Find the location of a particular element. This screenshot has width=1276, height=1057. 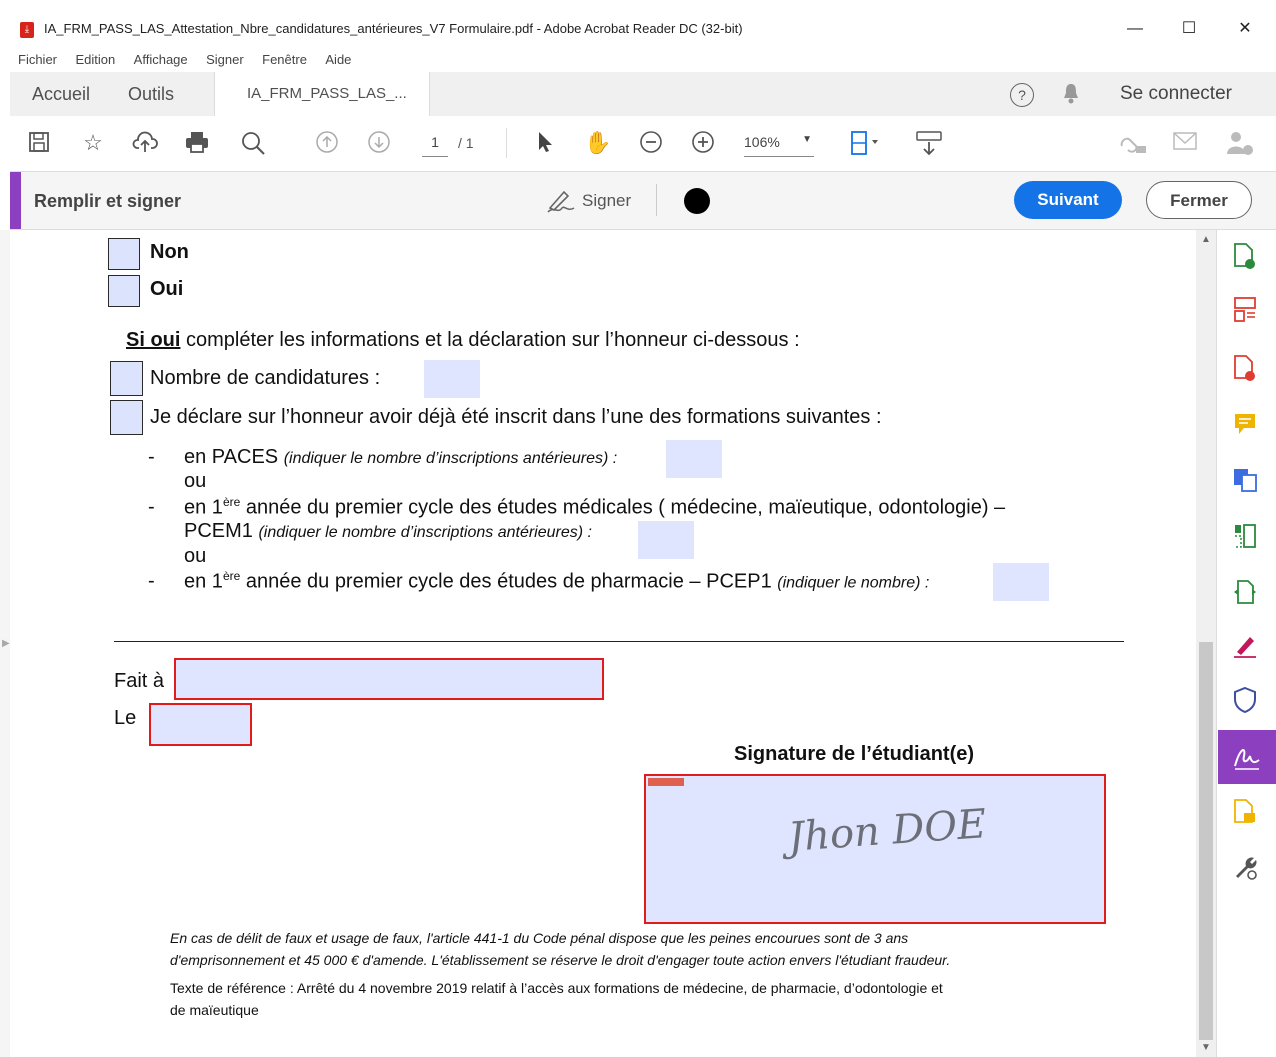

expand-panel-icon: ▶ is located at coordinates (6, 643).